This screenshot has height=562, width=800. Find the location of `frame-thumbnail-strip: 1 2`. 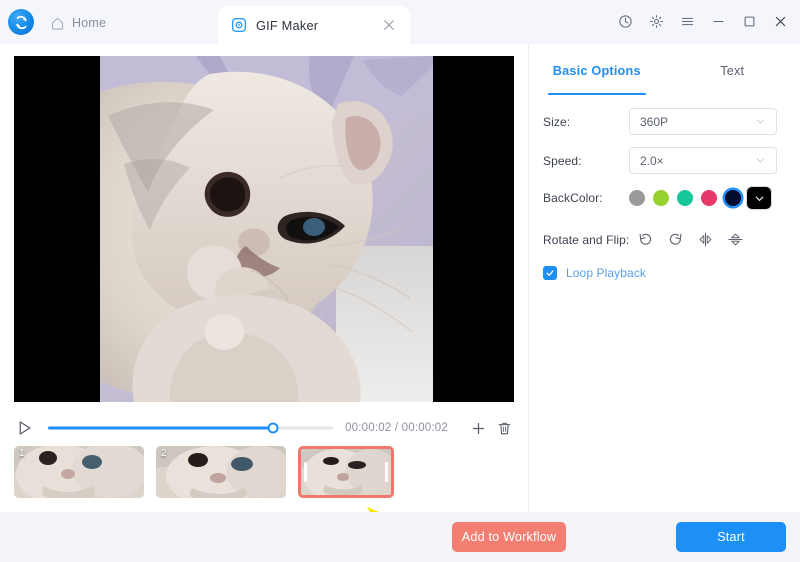

frame-thumbnail-strip: 1 2 is located at coordinates (204, 472).